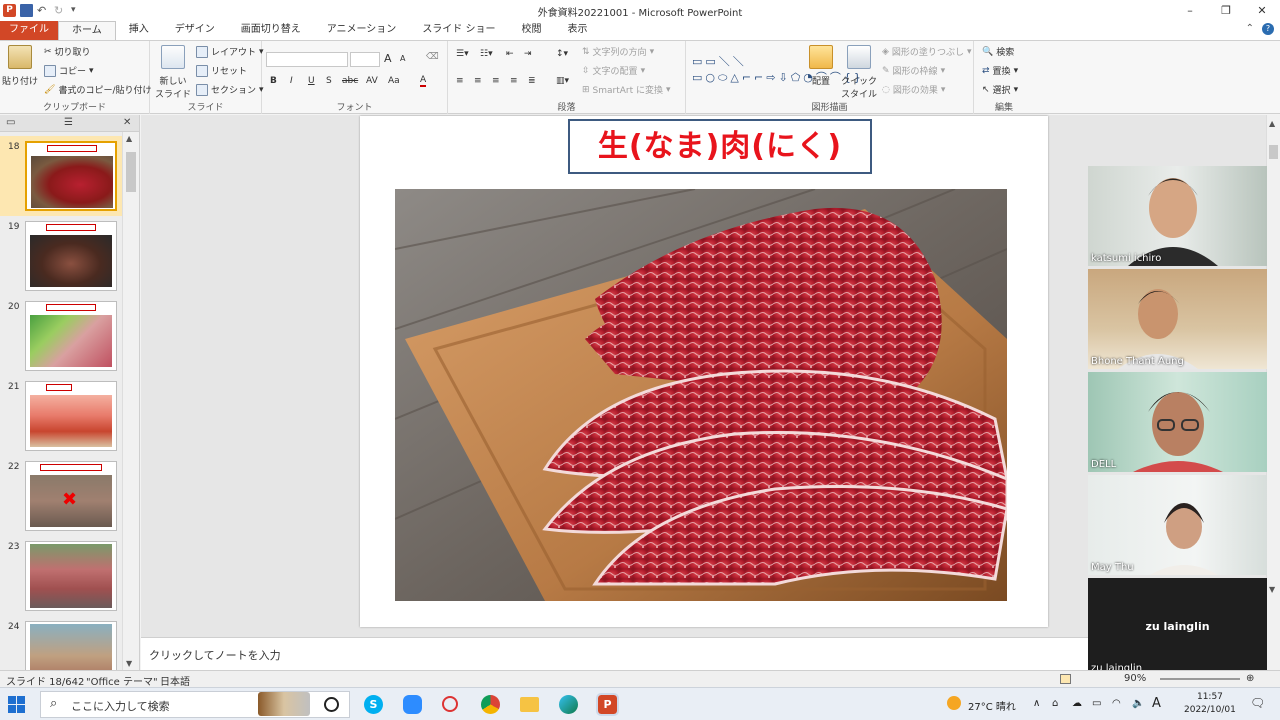  Describe the element at coordinates (1177, 525) in the screenshot. I see `participant-video-tile: May Thu` at that location.